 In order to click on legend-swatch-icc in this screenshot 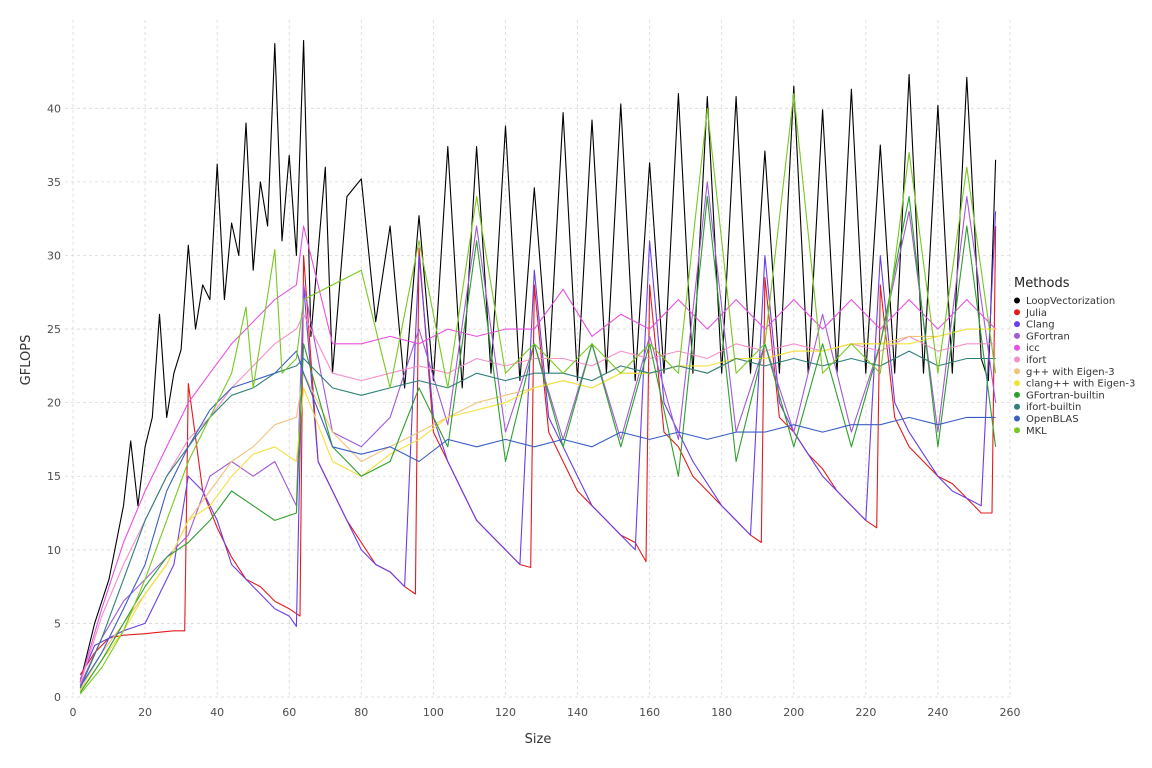, I will do `click(1017, 347)`.